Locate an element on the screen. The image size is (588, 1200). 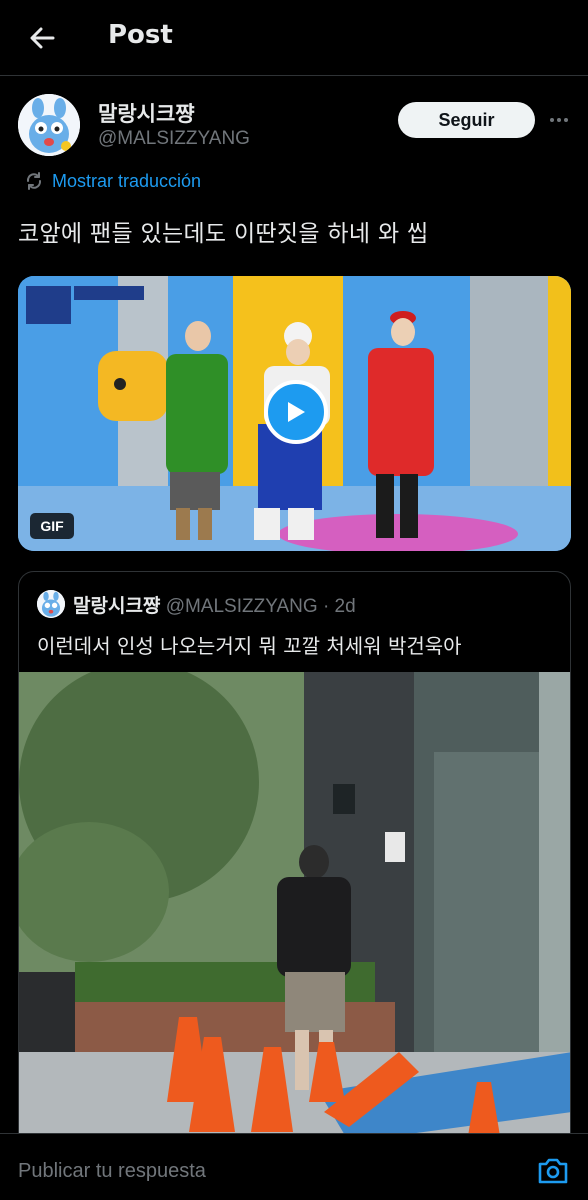
quoted-post-text: 이런데서 인성 나오는거지 뭐 꼬깔 처세워 박건욱아 is located at coordinates (249, 646).